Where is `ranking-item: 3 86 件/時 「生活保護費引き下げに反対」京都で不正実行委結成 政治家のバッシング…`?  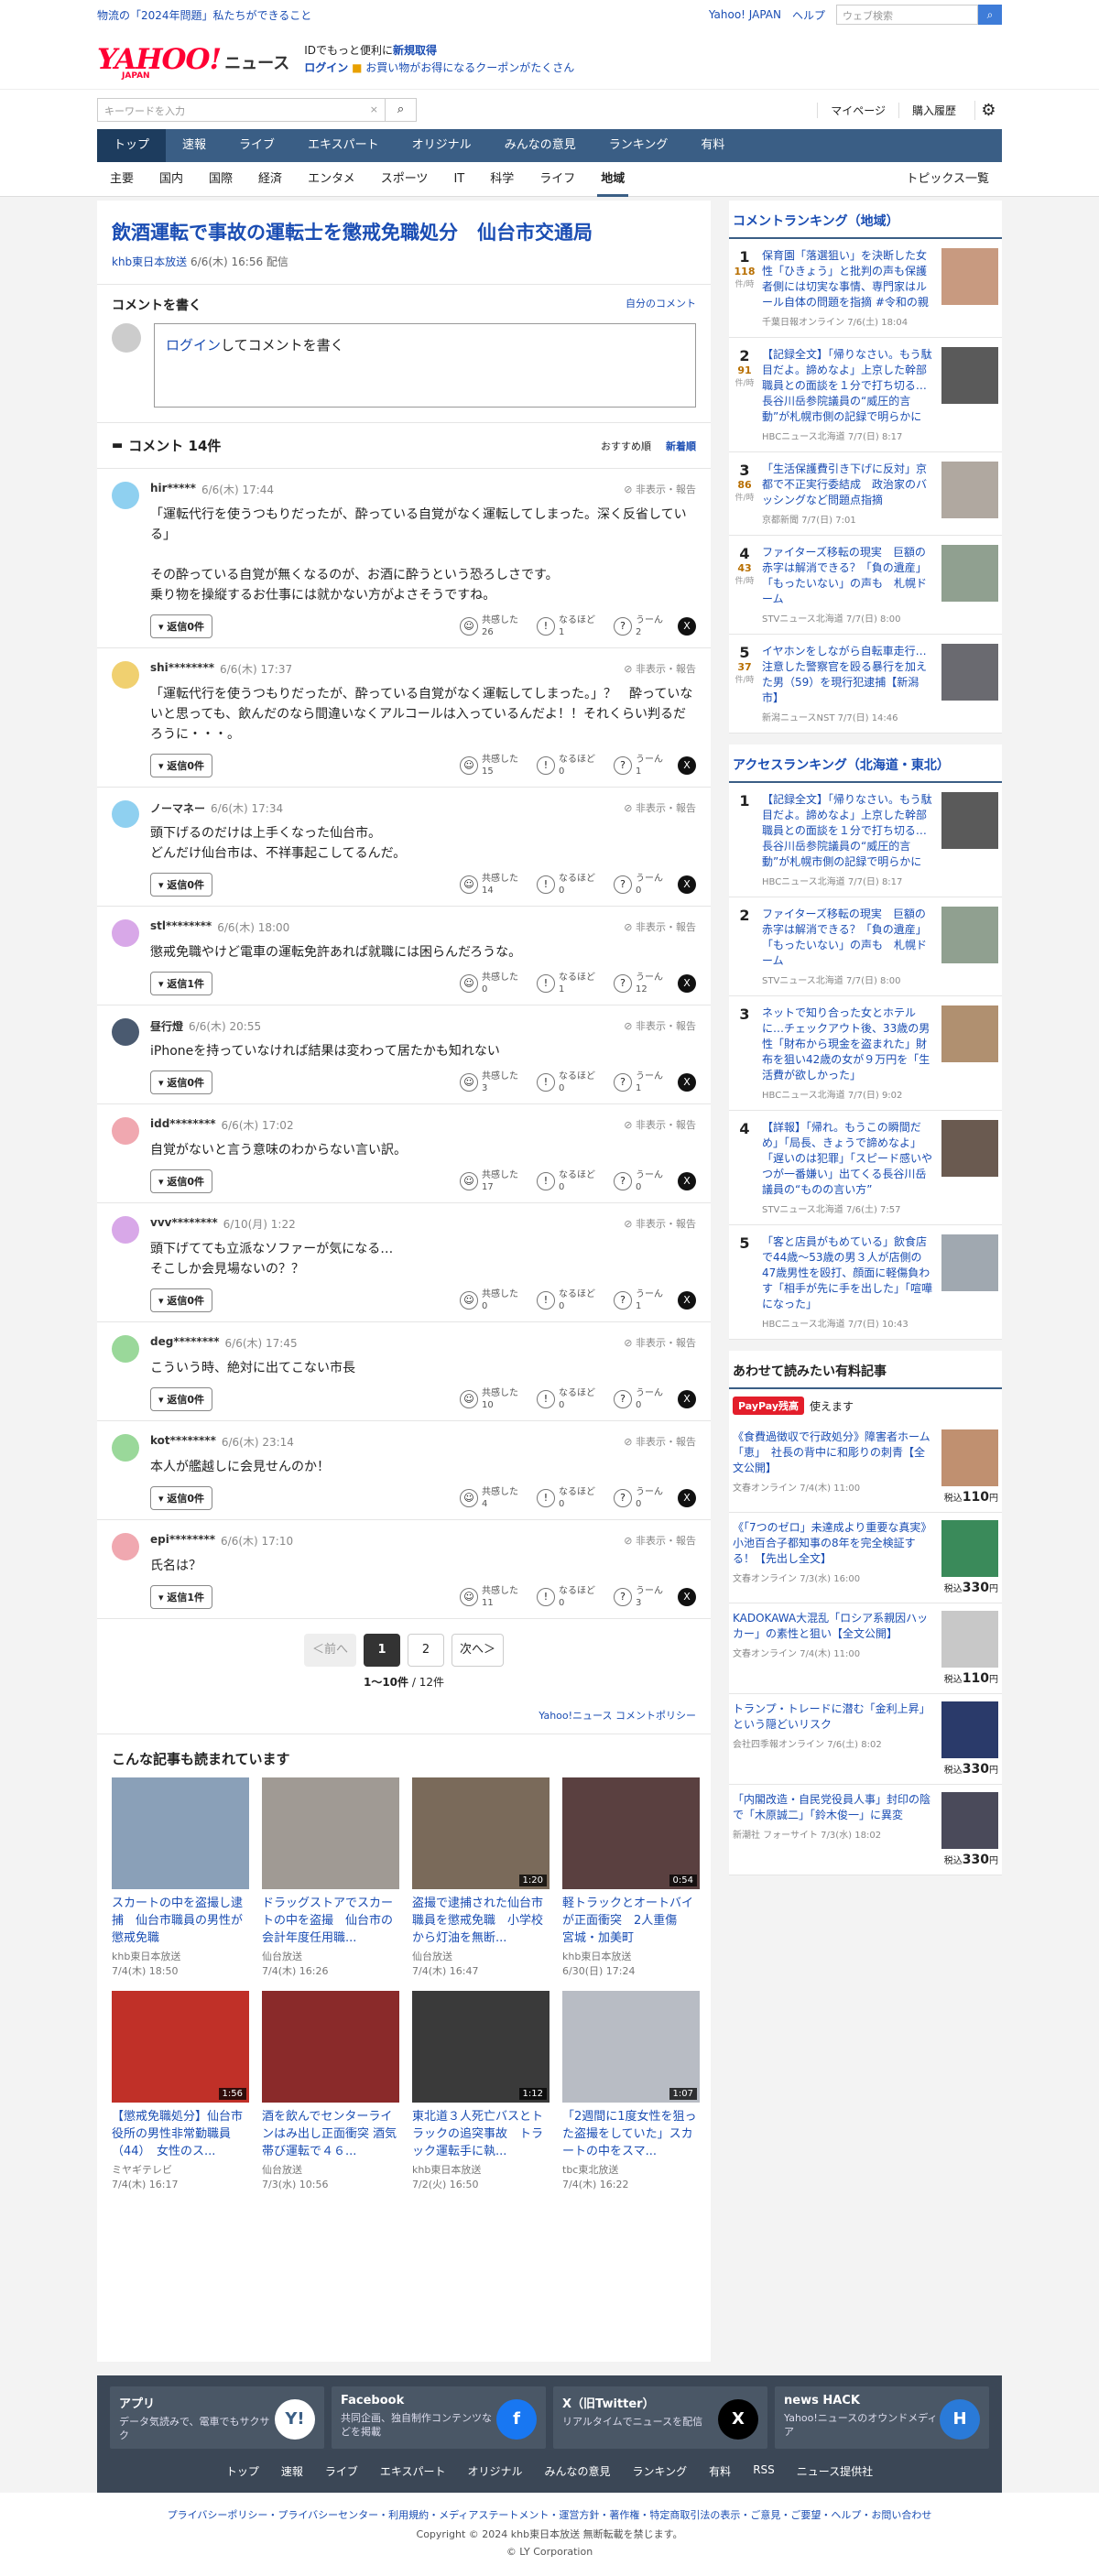 ranking-item: 3 86 件/時 「生活保護費引き下げに反対」京都で不正実行委結成 政治家のバッシング… is located at coordinates (866, 494).